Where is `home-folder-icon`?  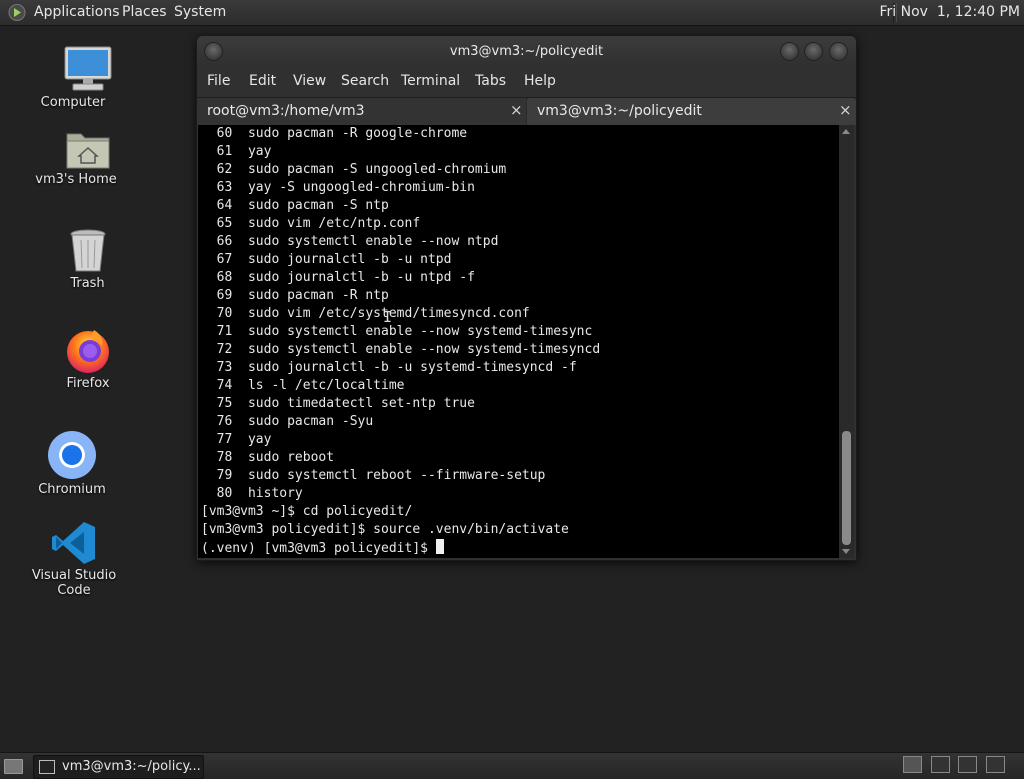
home-folder-icon is located at coordinates (88, 151).